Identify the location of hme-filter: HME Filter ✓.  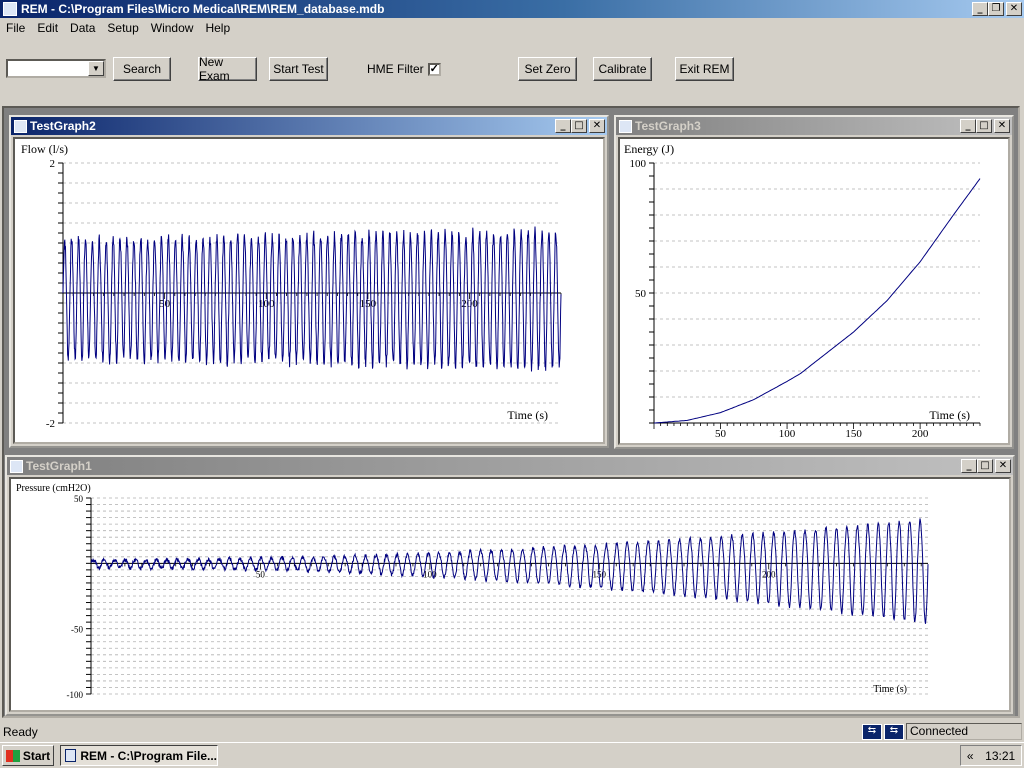
(404, 69).